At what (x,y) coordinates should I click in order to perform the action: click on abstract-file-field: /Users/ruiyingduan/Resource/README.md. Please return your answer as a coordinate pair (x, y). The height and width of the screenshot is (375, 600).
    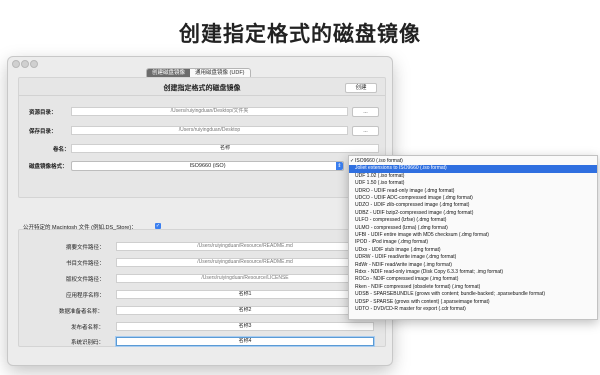
    Looking at the image, I should click on (245, 246).